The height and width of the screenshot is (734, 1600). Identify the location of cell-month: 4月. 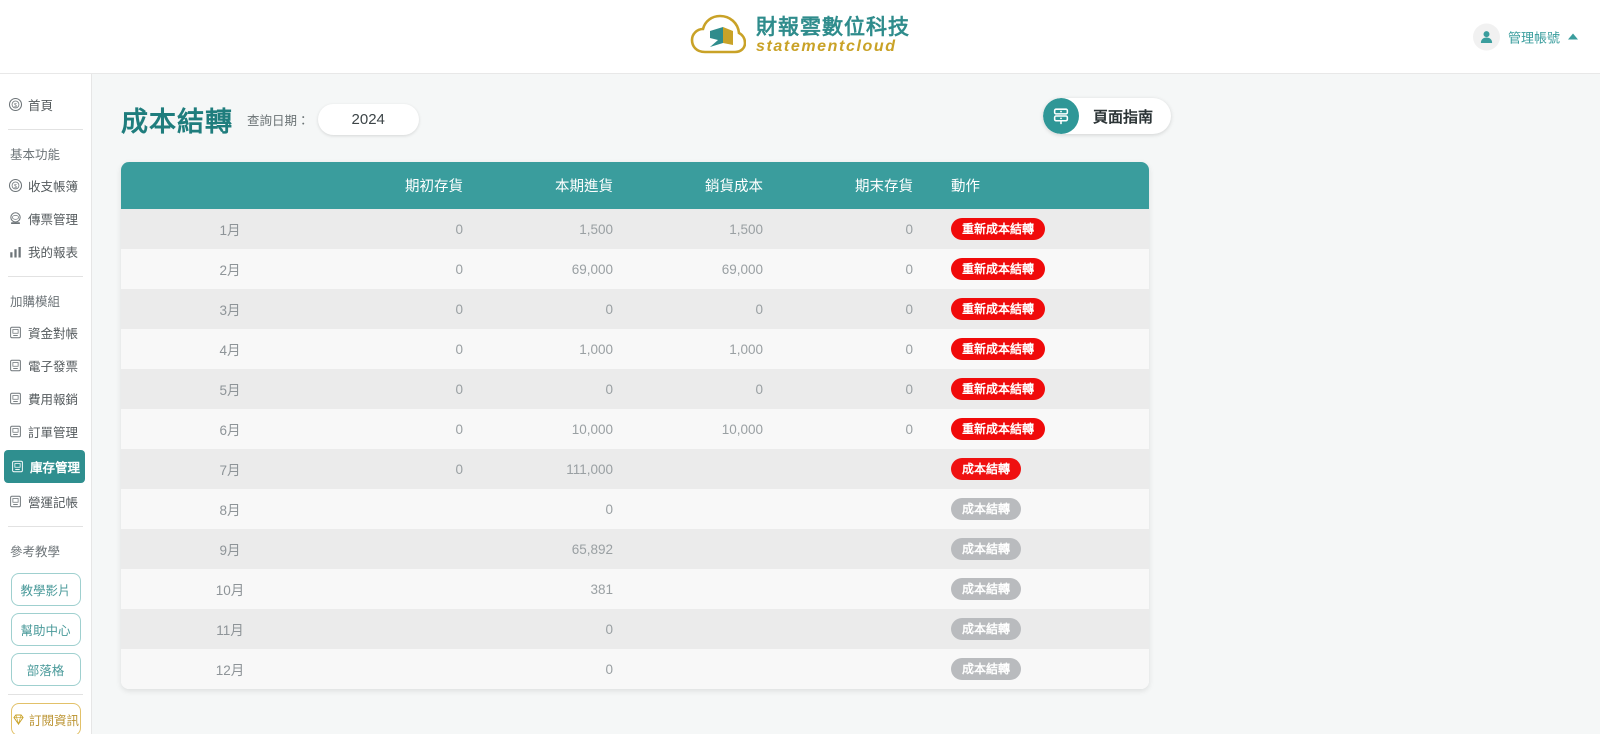
(230, 350).